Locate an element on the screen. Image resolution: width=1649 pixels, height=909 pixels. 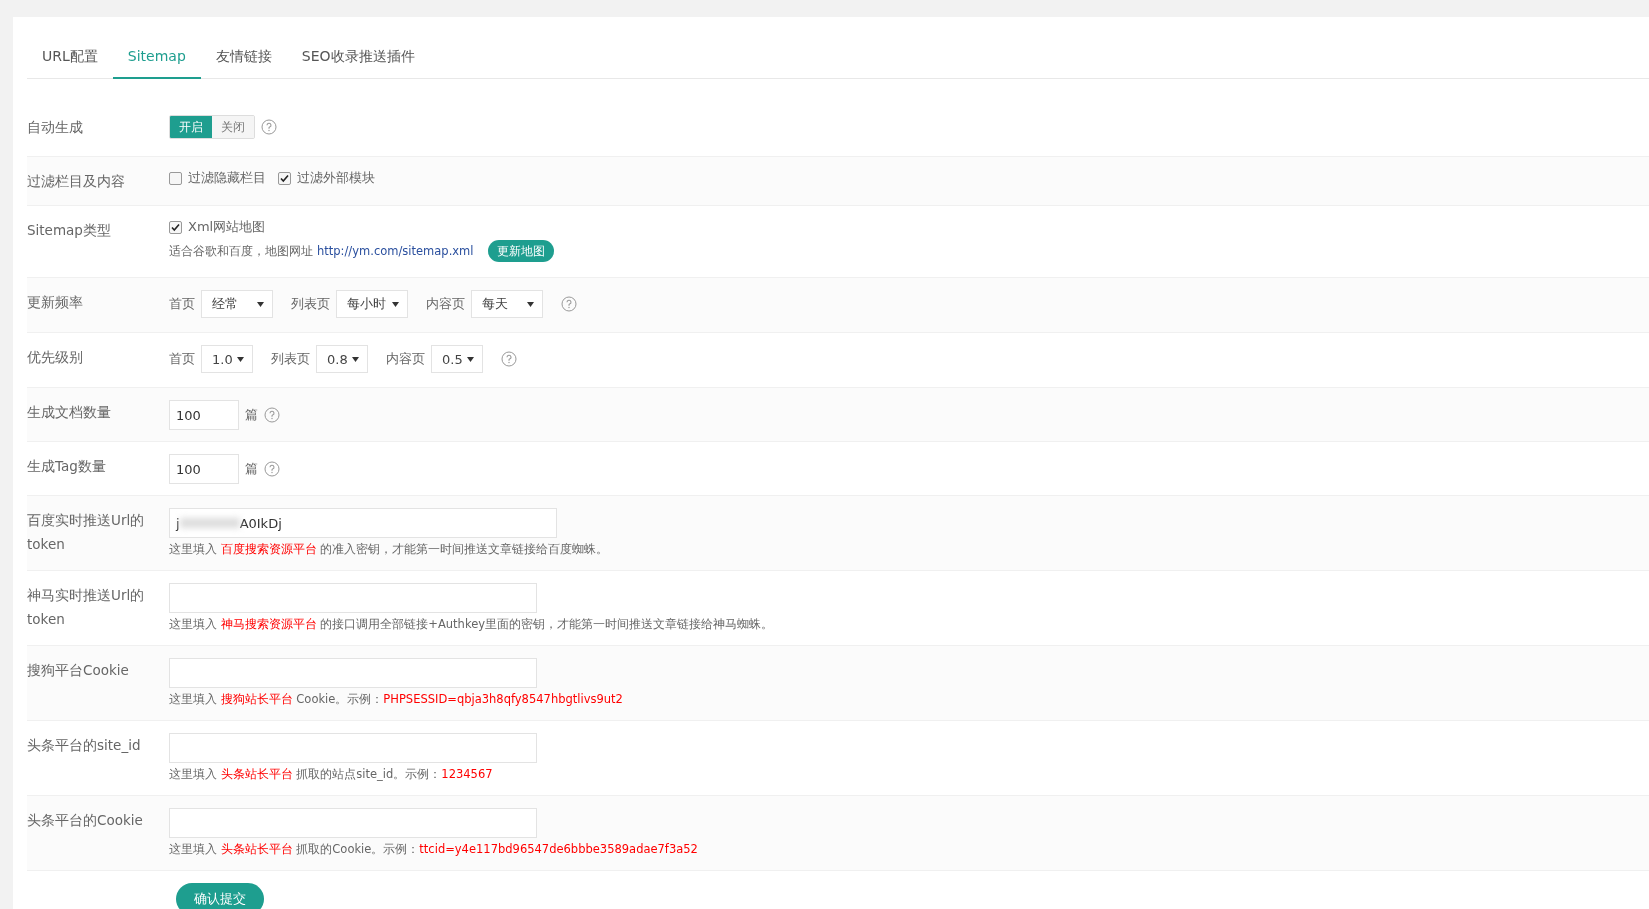
field-label: 生成文档数量 is located at coordinates (69, 412).